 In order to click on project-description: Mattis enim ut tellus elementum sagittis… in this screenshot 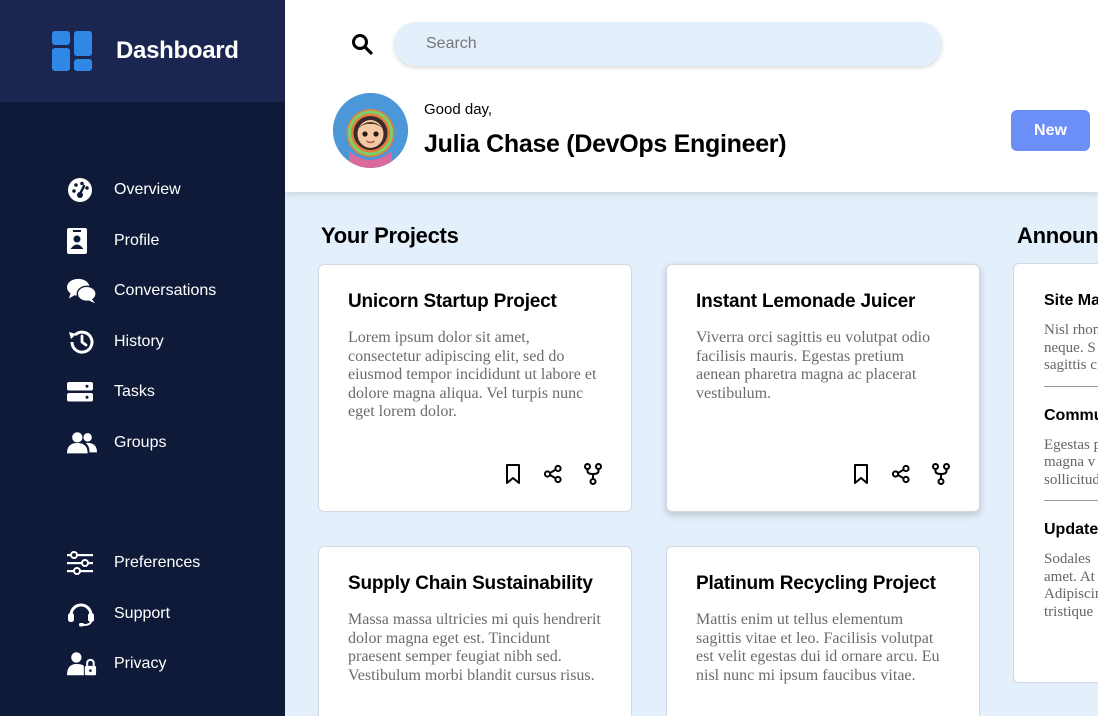, I will do `click(818, 647)`.